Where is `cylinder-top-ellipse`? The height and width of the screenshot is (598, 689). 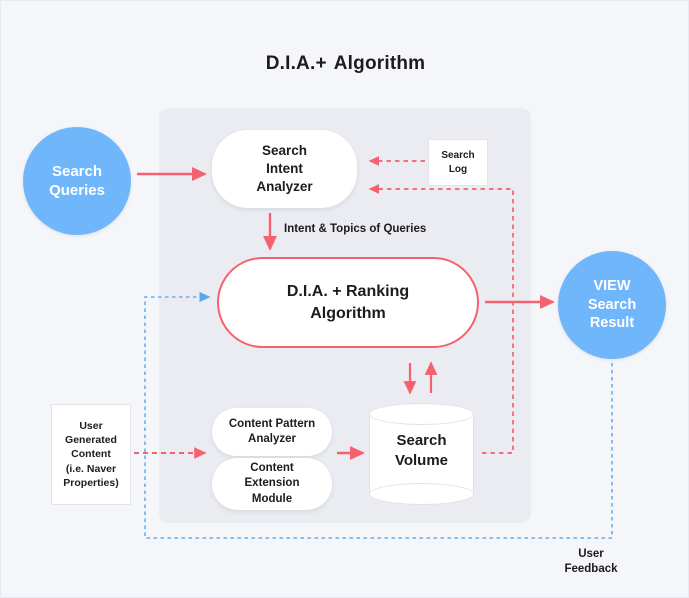 cylinder-top-ellipse is located at coordinates (421, 414).